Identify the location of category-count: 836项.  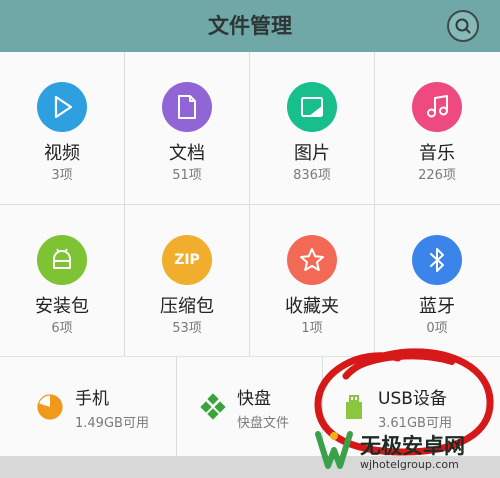
(312, 175).